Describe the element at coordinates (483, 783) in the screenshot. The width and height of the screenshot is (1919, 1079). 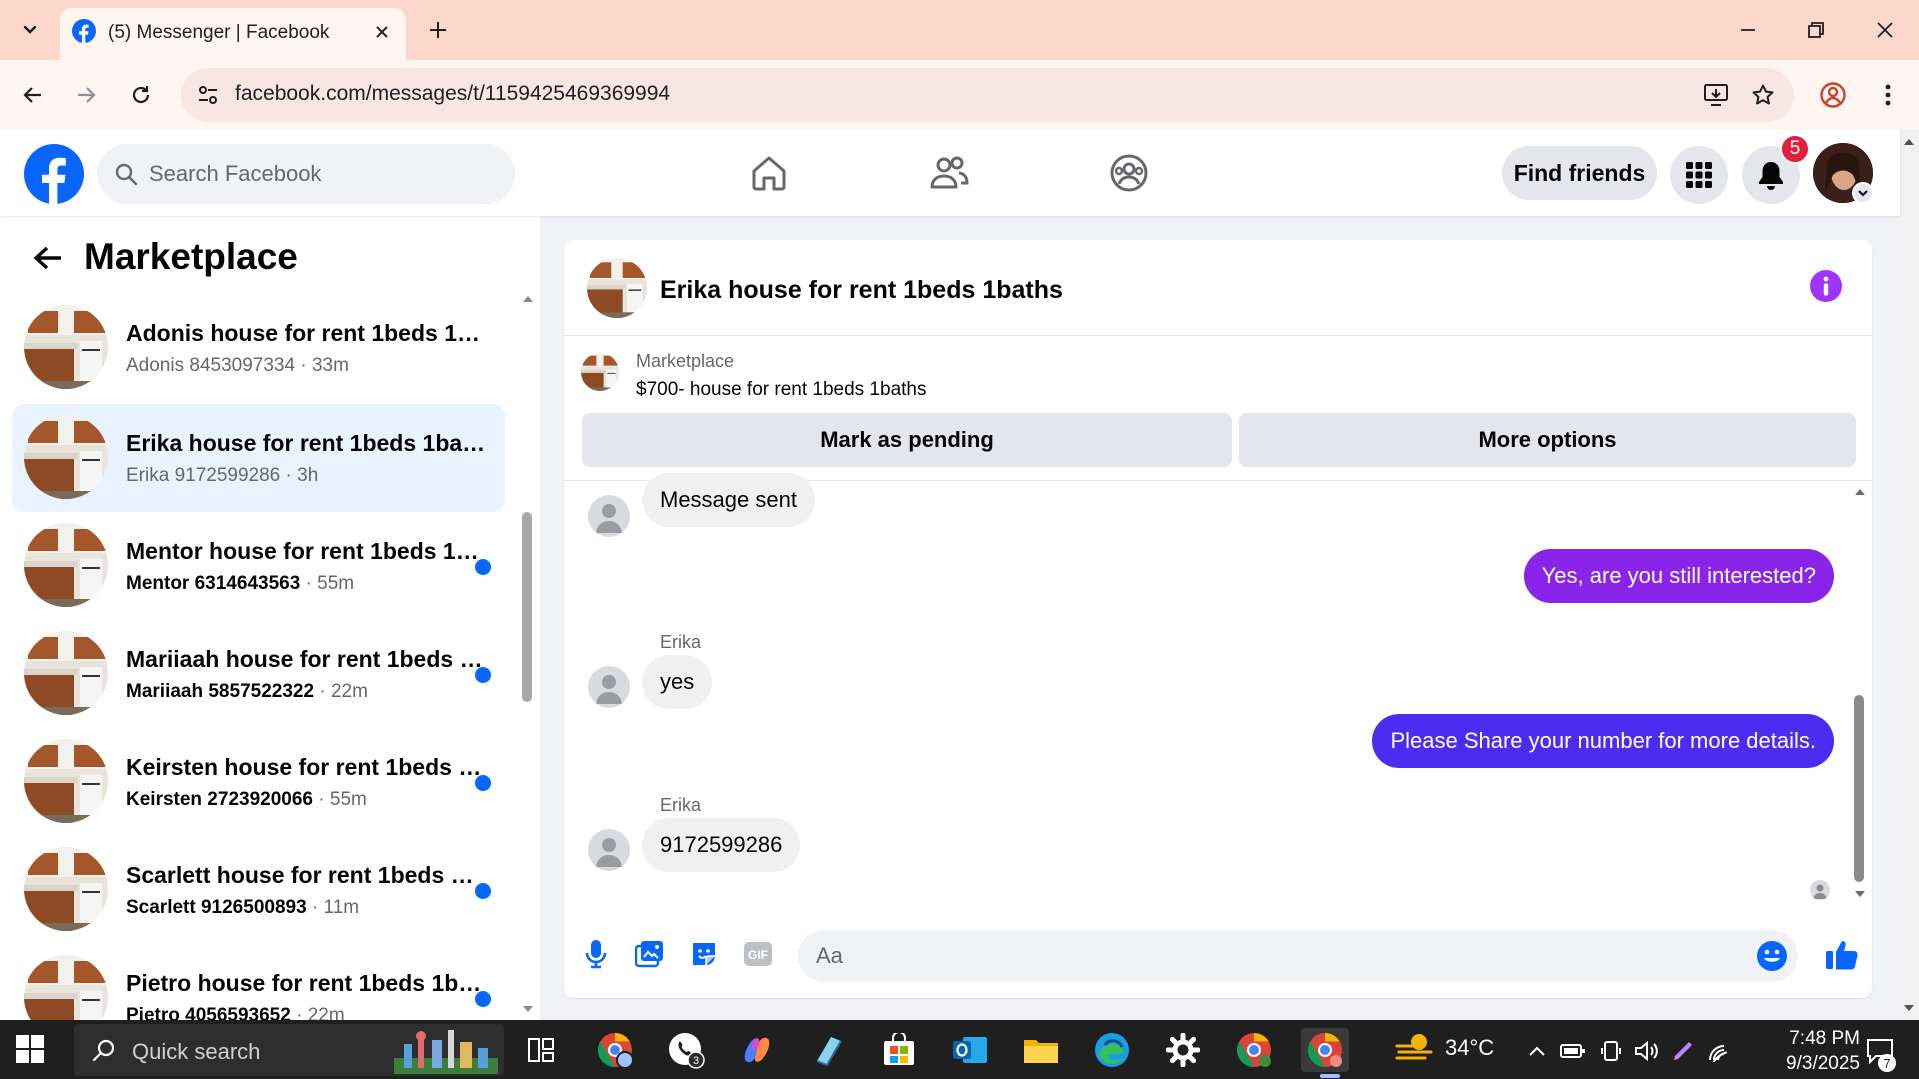
I see `unread-dot` at that location.